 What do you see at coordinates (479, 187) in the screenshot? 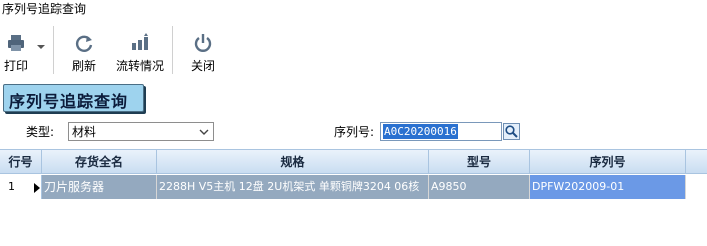
I see `cell-model: A9850` at bounding box center [479, 187].